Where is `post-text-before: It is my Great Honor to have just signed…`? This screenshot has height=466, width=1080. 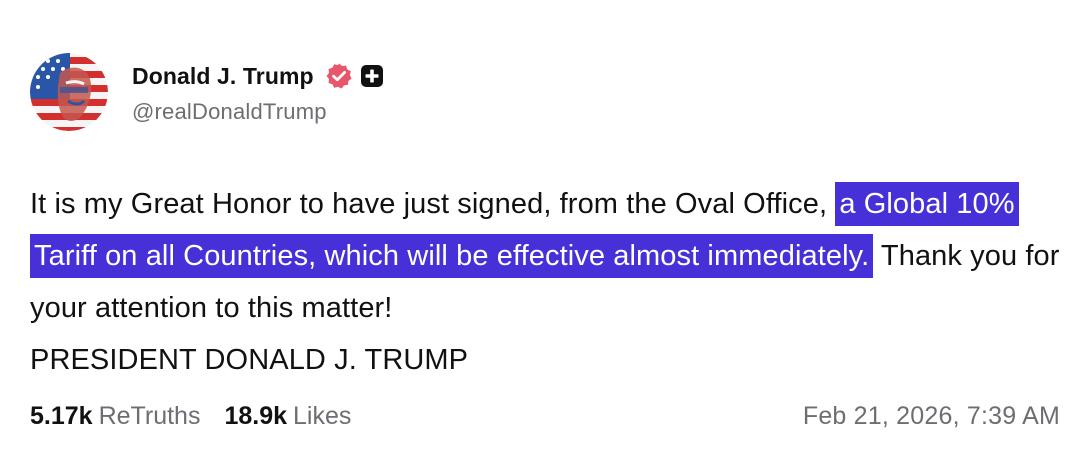 post-text-before: It is my Great Honor to have just signed… is located at coordinates (433, 204).